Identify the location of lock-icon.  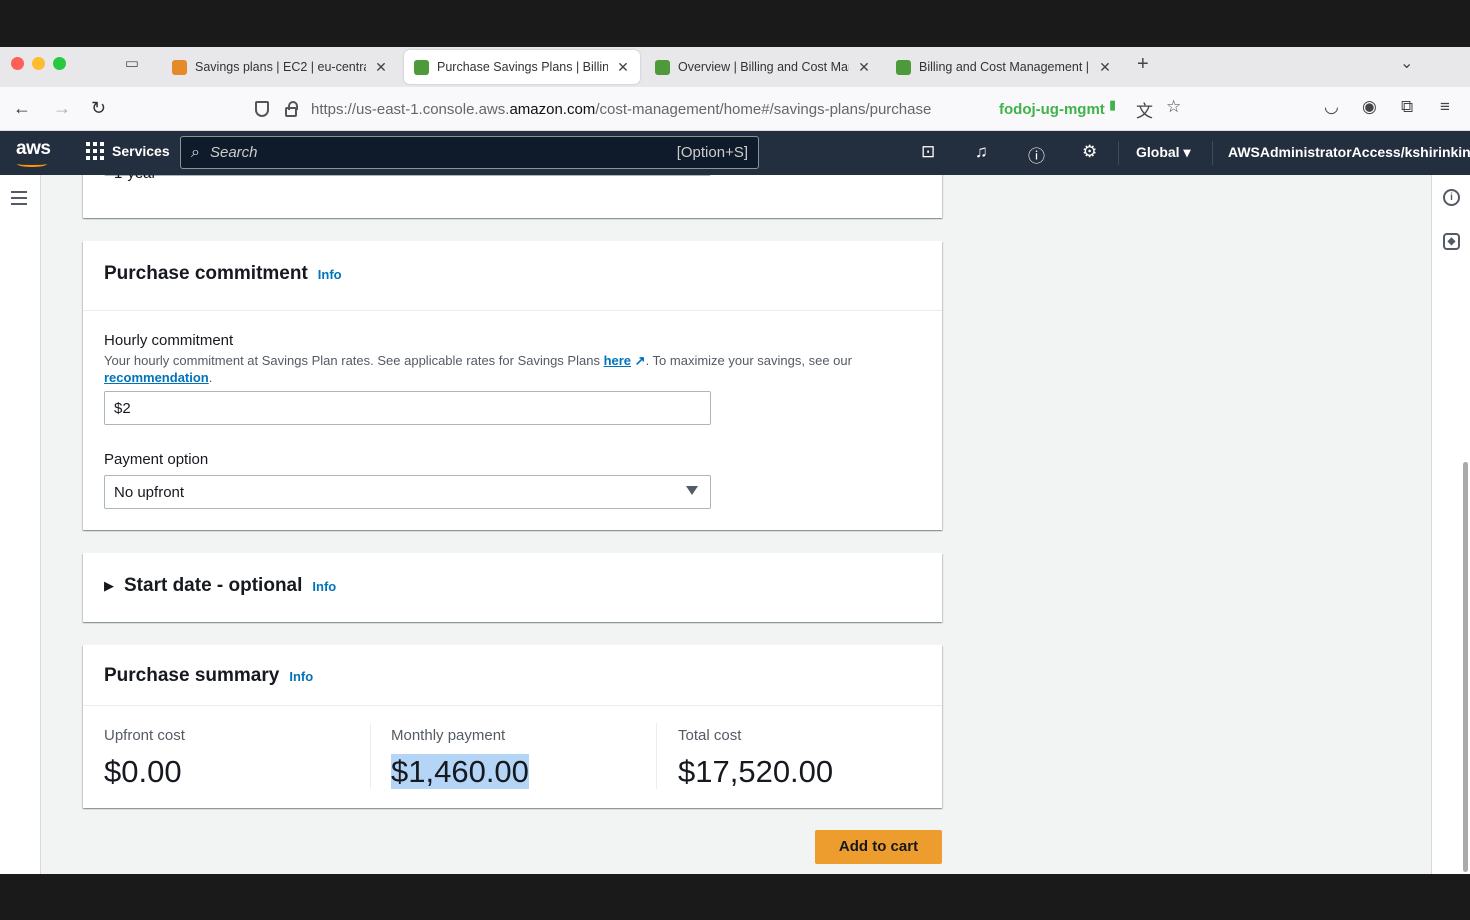
(291, 109).